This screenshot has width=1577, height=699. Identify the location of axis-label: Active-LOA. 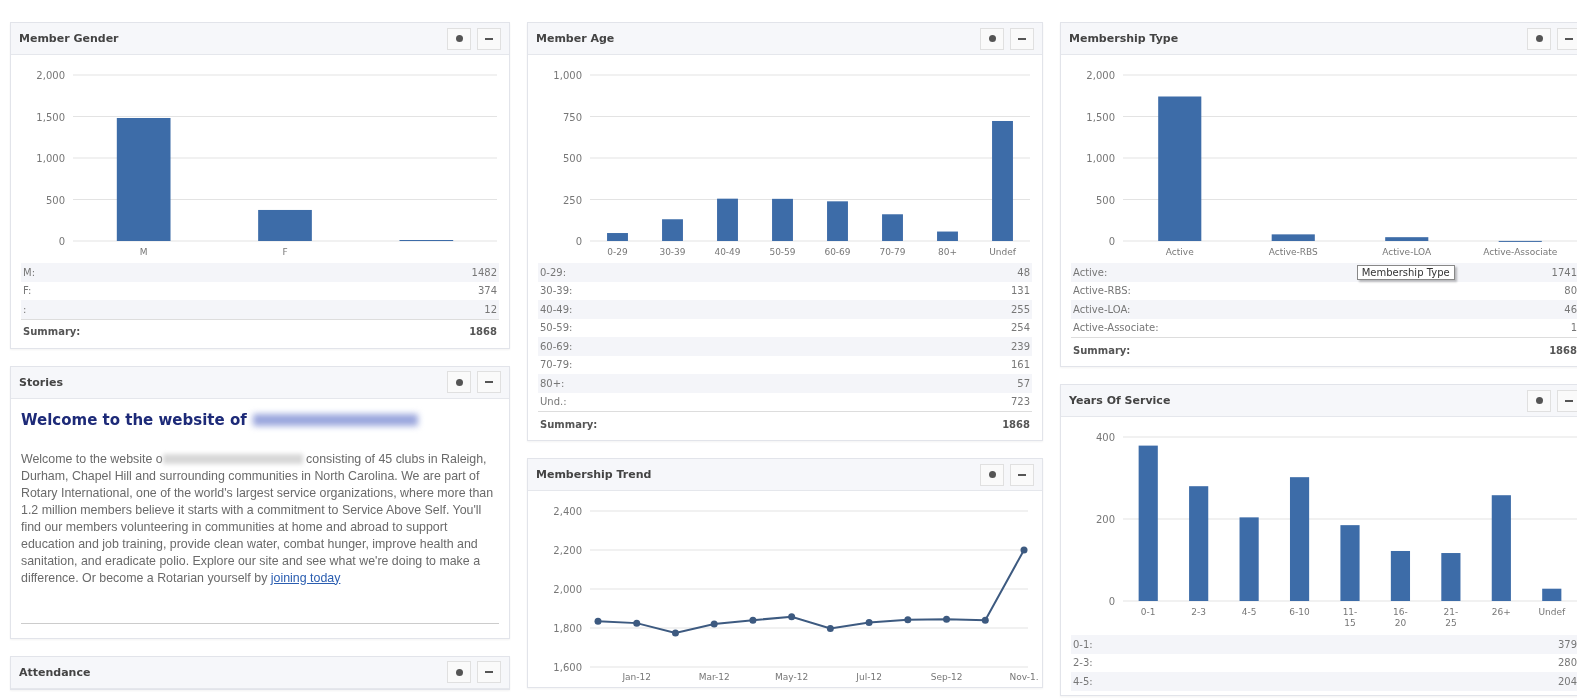
(1407, 252).